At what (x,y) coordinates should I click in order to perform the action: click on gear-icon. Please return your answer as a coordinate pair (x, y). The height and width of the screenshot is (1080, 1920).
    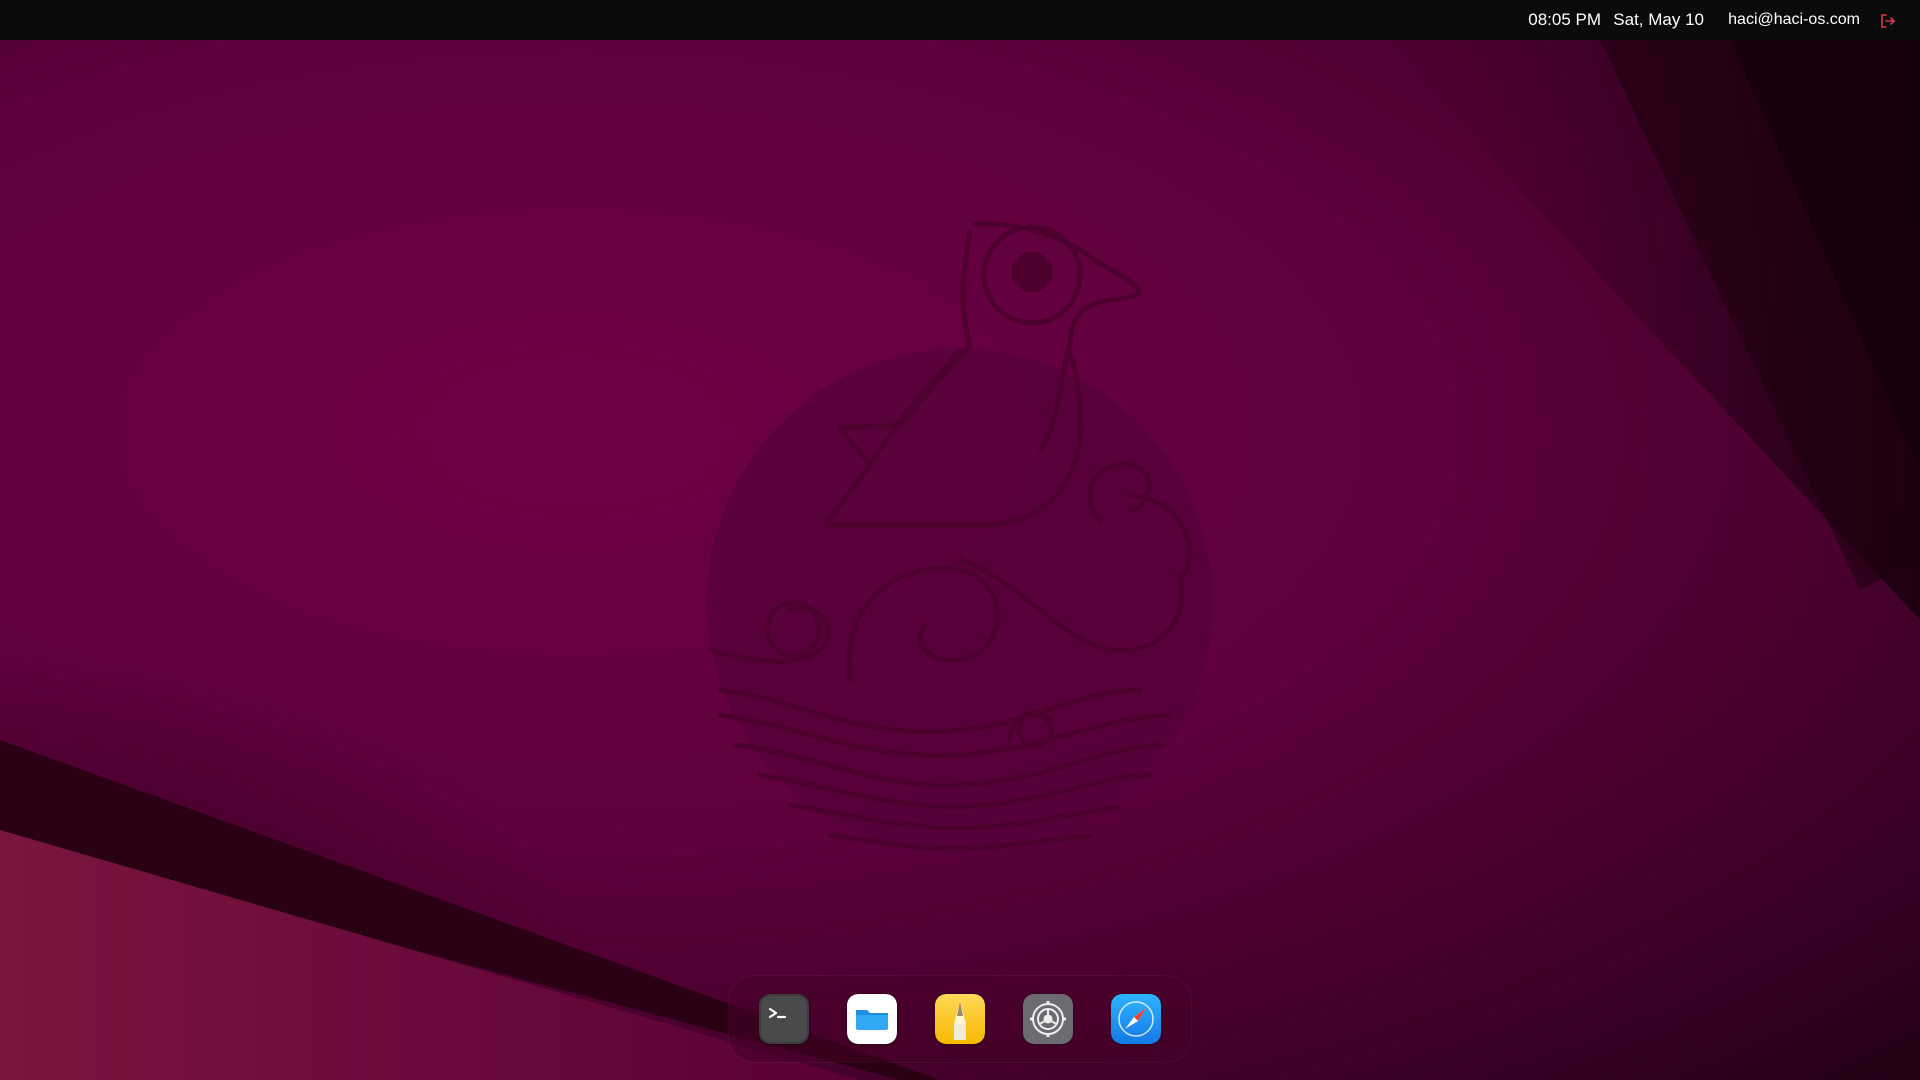
    Looking at the image, I should click on (1048, 1019).